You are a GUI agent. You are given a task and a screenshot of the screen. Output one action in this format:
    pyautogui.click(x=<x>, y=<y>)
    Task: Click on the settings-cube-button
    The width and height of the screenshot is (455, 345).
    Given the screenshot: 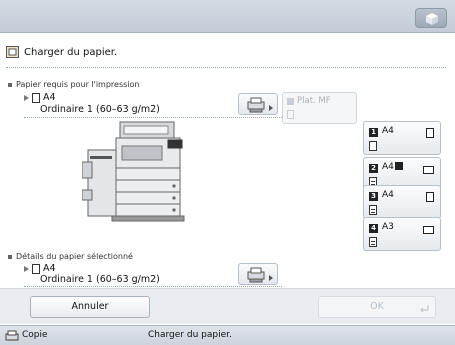 What is the action you would take?
    pyautogui.click(x=431, y=18)
    